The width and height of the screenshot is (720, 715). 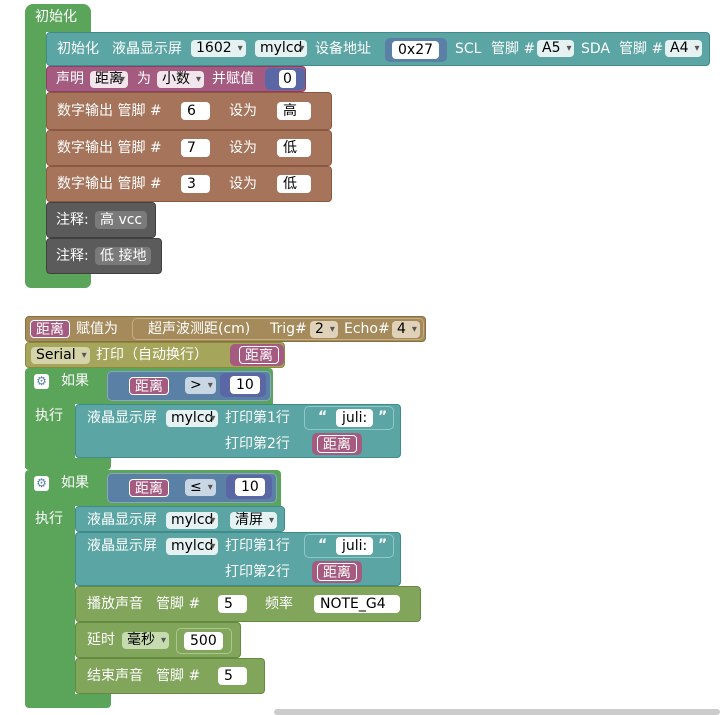 I want to click on tone-pin-label: 管脚 #, so click(x=178, y=604).